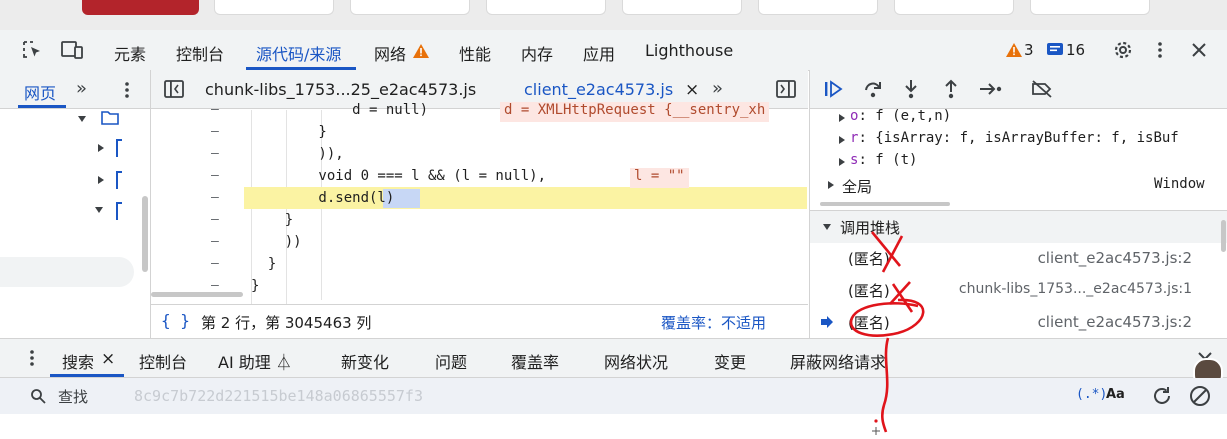 The image size is (1227, 439). Describe the element at coordinates (32, 358) in the screenshot. I see `drawer-menu-icon` at that location.